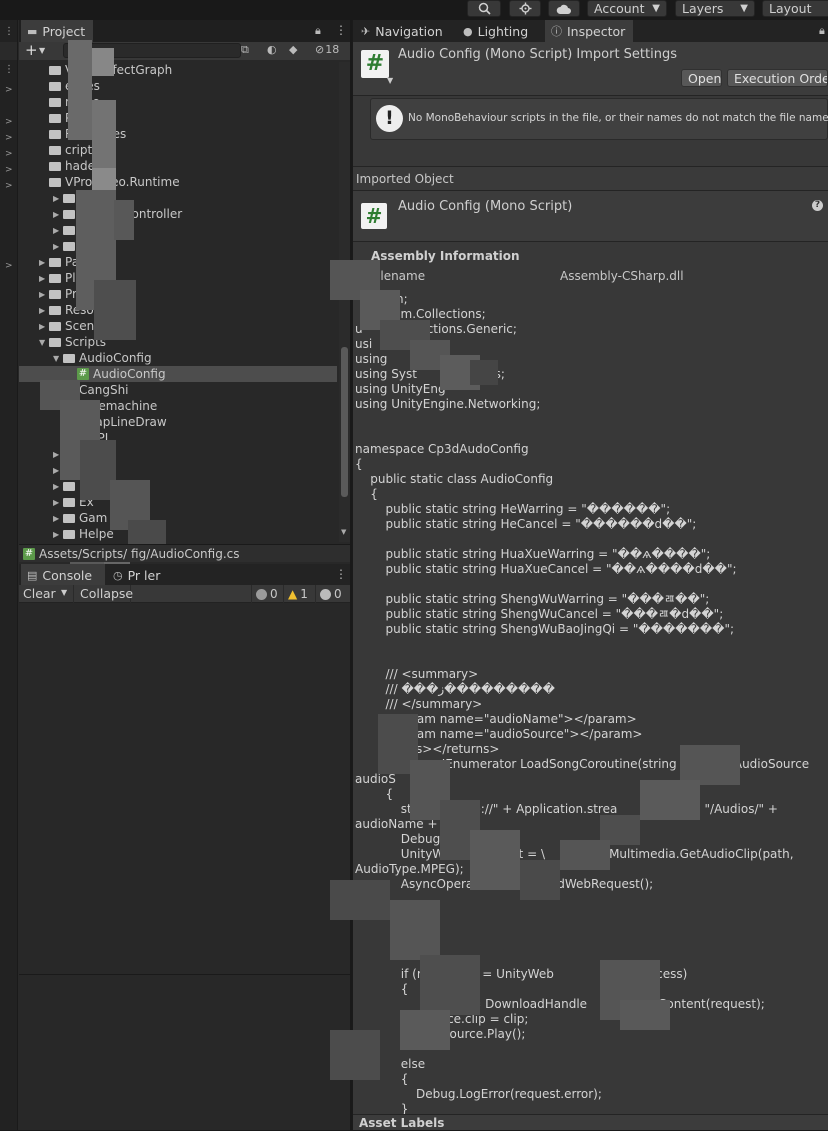 Image resolution: width=828 pixels, height=1131 pixels. What do you see at coordinates (525, 8) in the screenshot?
I see `services-button` at bounding box center [525, 8].